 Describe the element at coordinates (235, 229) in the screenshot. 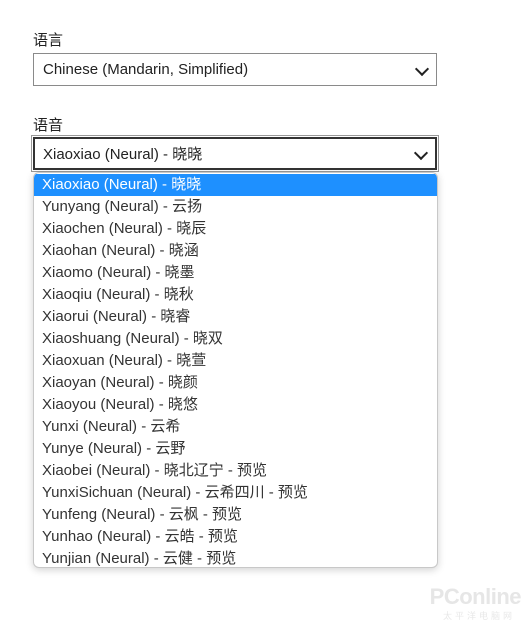

I see `voice-option: Xiaochen (Neural) - 晓辰` at that location.